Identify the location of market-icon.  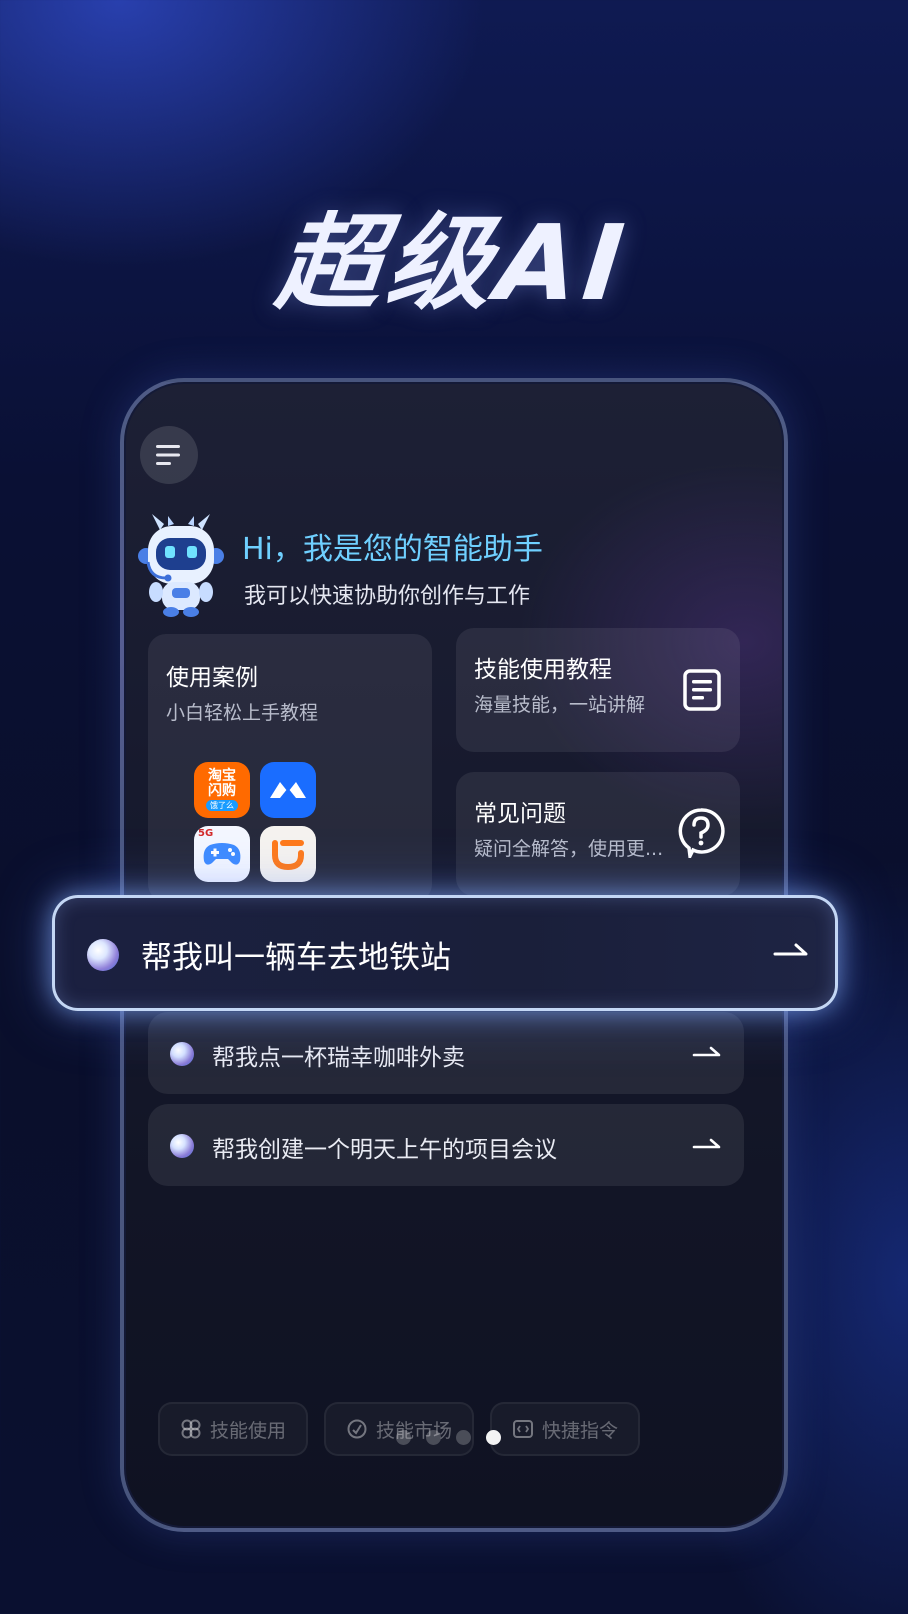
(357, 1429).